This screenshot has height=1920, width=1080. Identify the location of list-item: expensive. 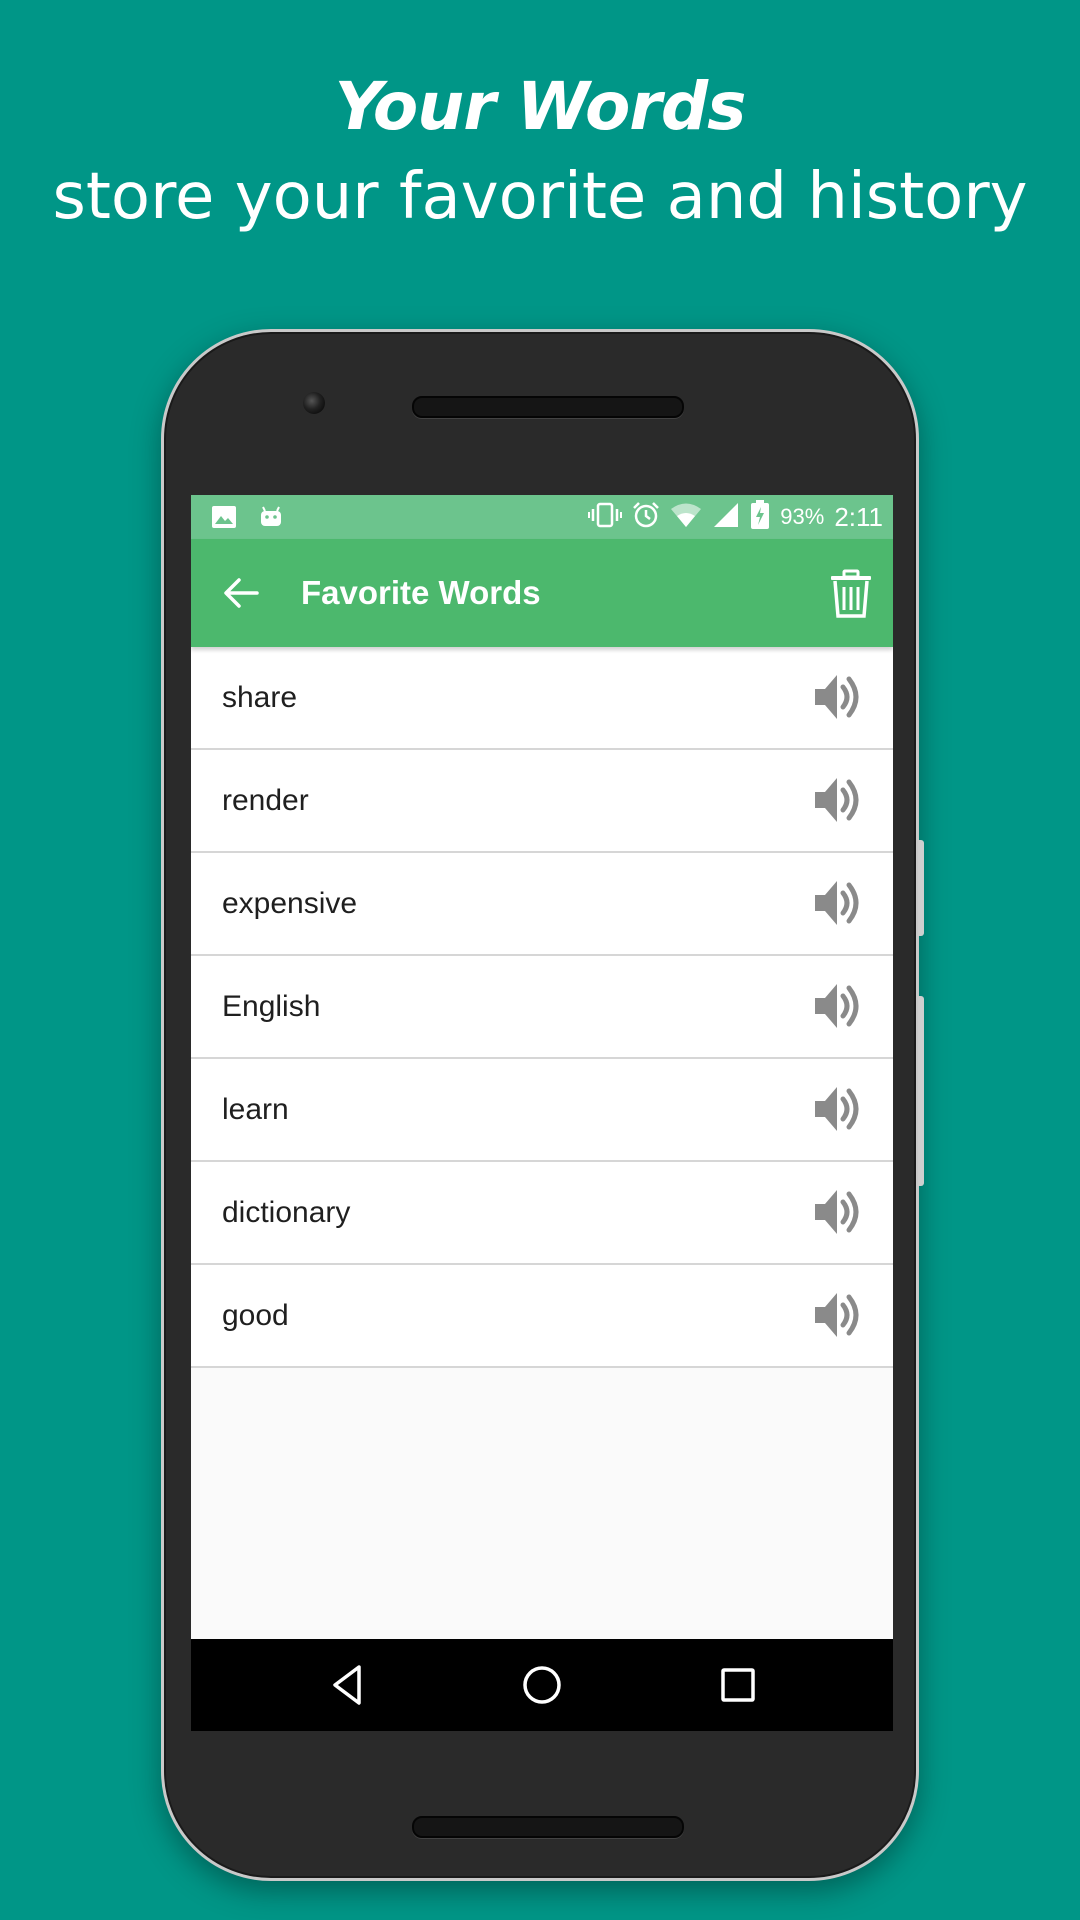
(542, 904).